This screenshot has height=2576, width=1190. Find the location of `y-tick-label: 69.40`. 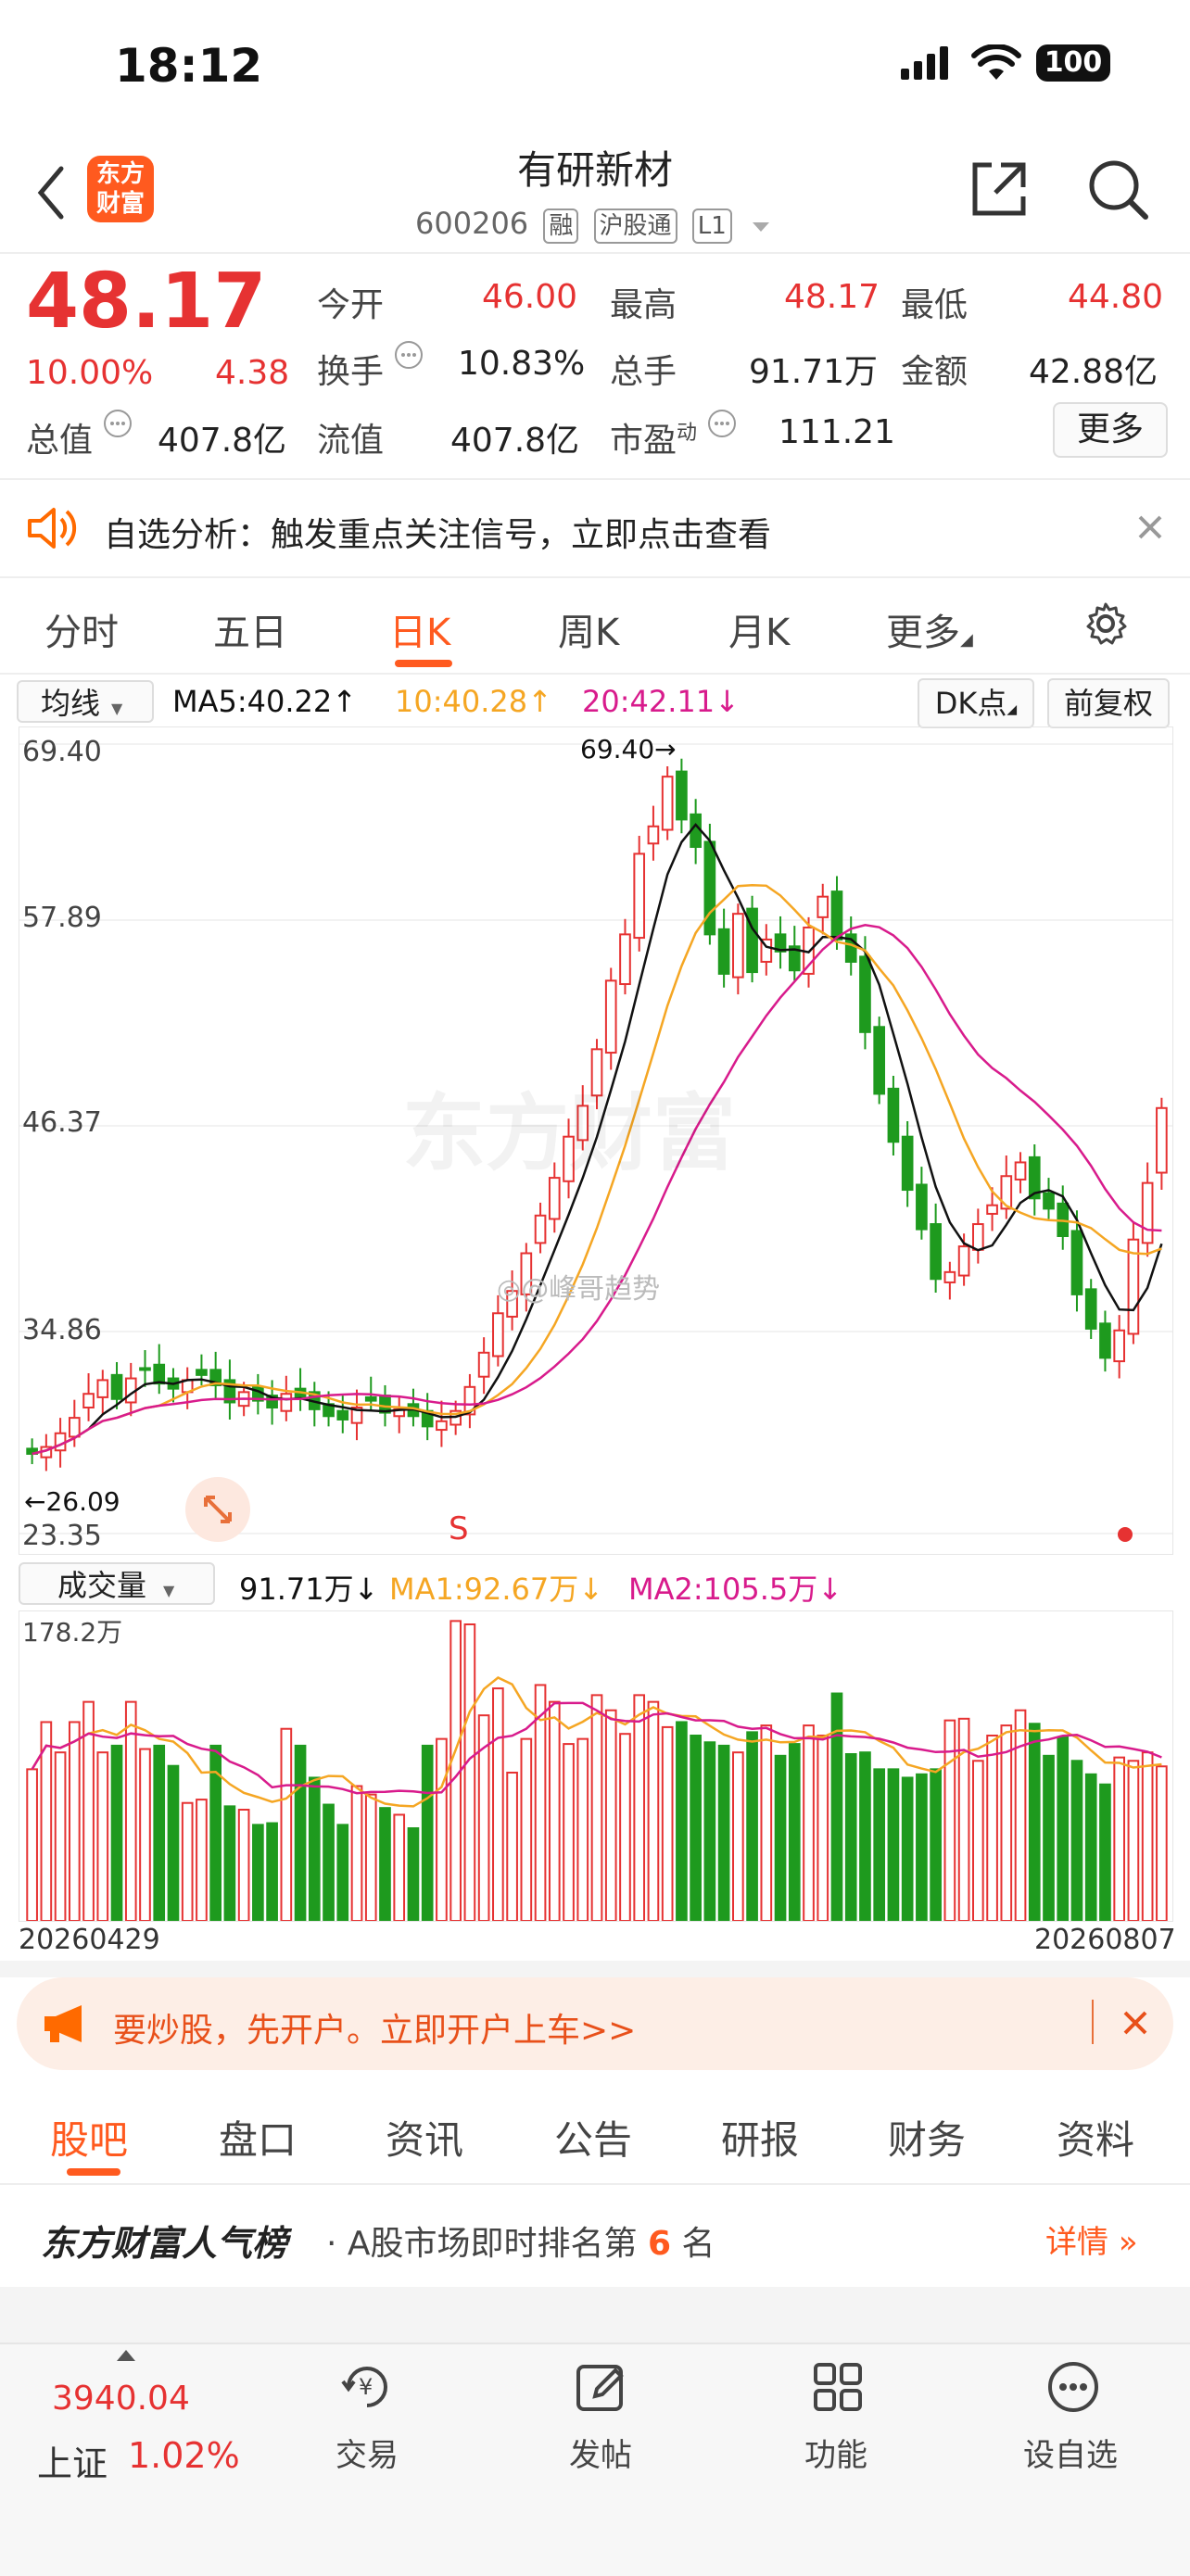

y-tick-label: 69.40 is located at coordinates (62, 752).